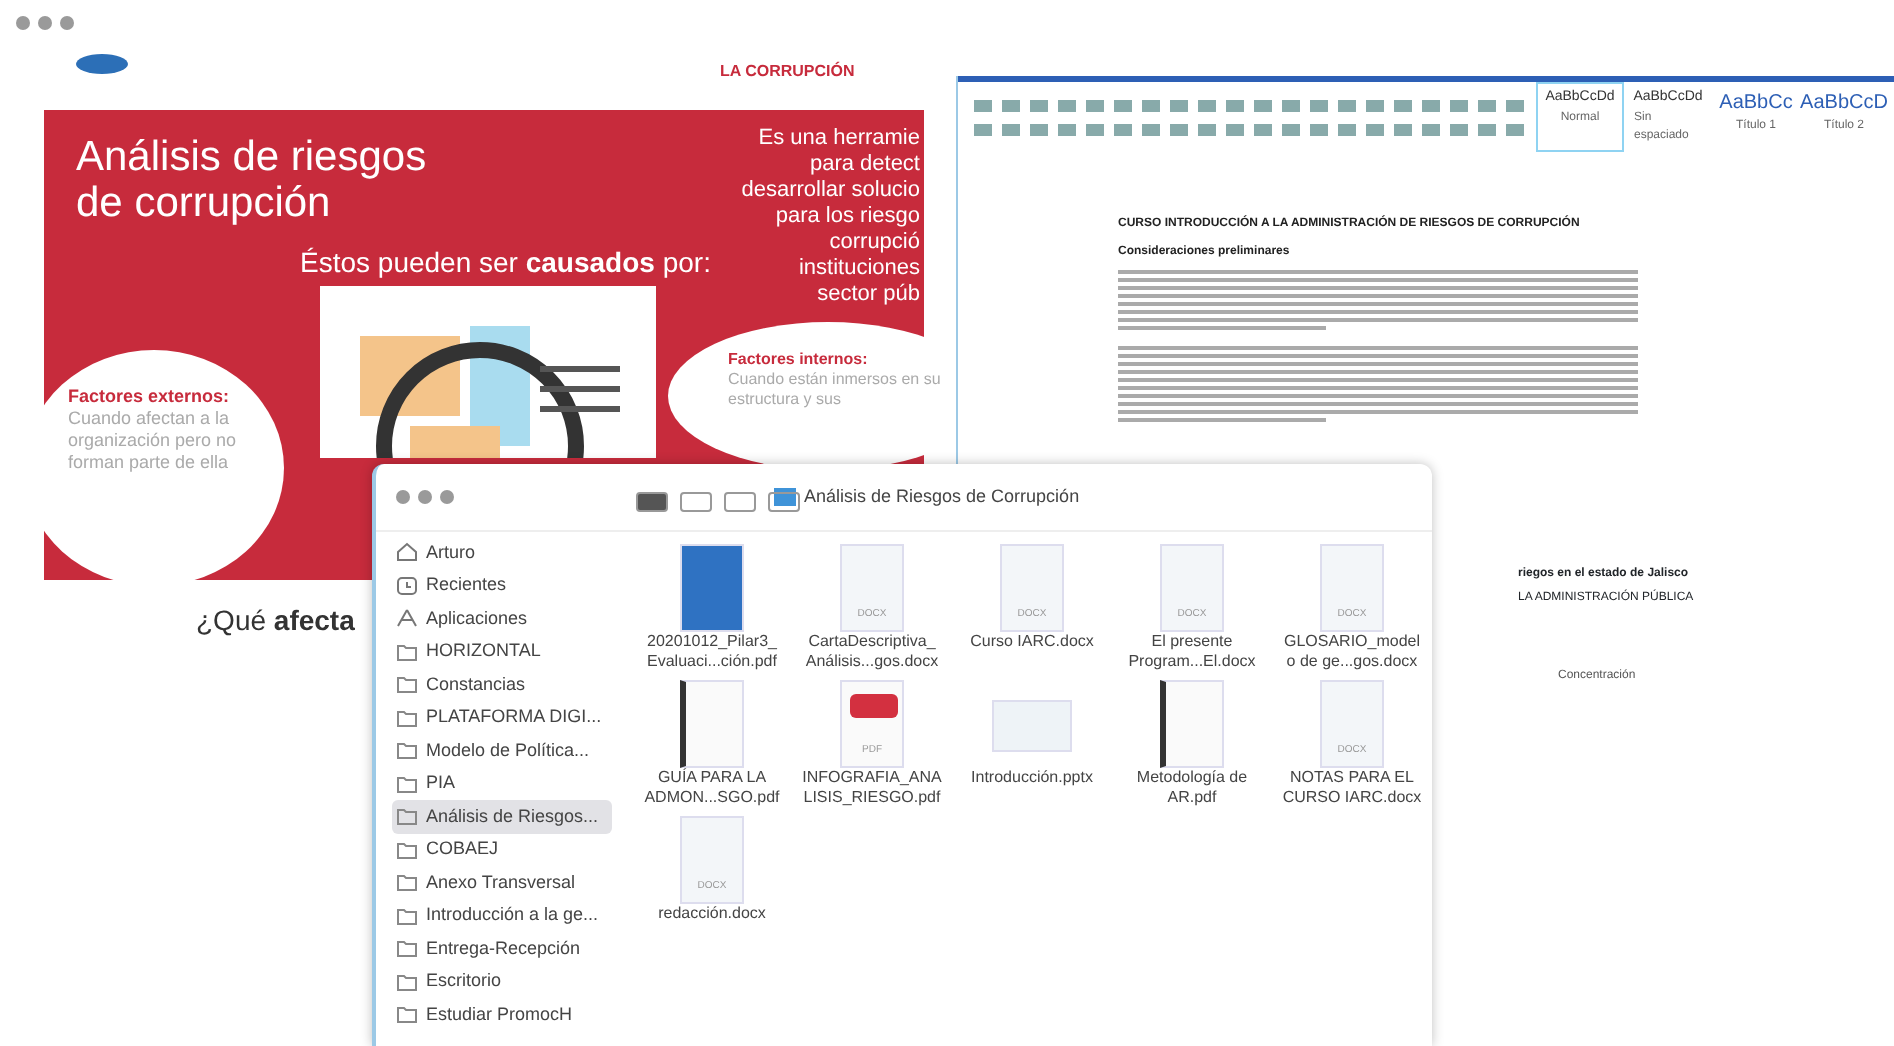 The width and height of the screenshot is (1894, 1046). I want to click on sidebar-item: Escritorio, so click(502, 981).